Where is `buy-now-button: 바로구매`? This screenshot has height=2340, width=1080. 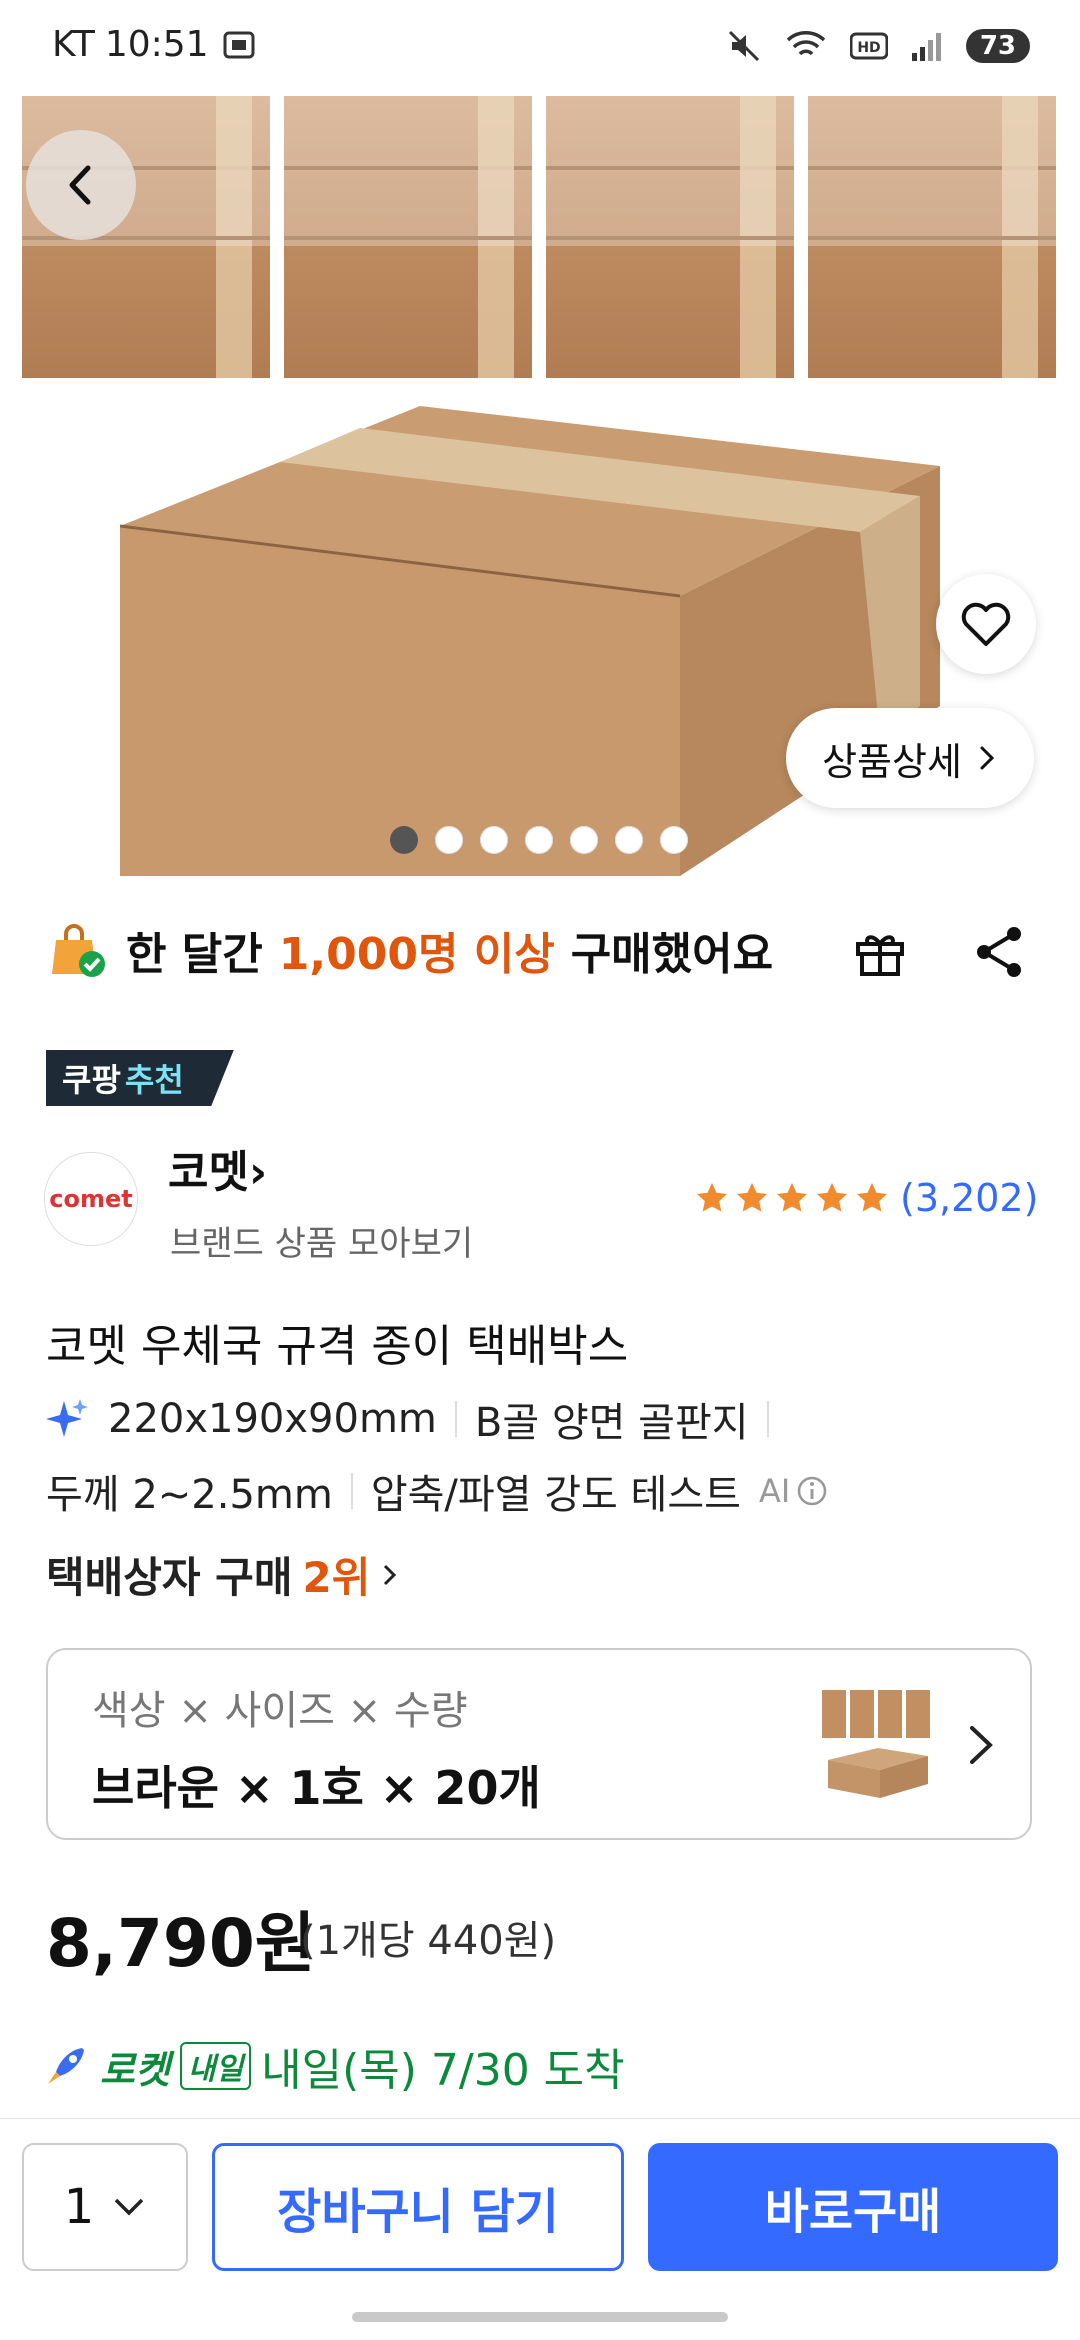
buy-now-button: 바로구매 is located at coordinates (853, 2207).